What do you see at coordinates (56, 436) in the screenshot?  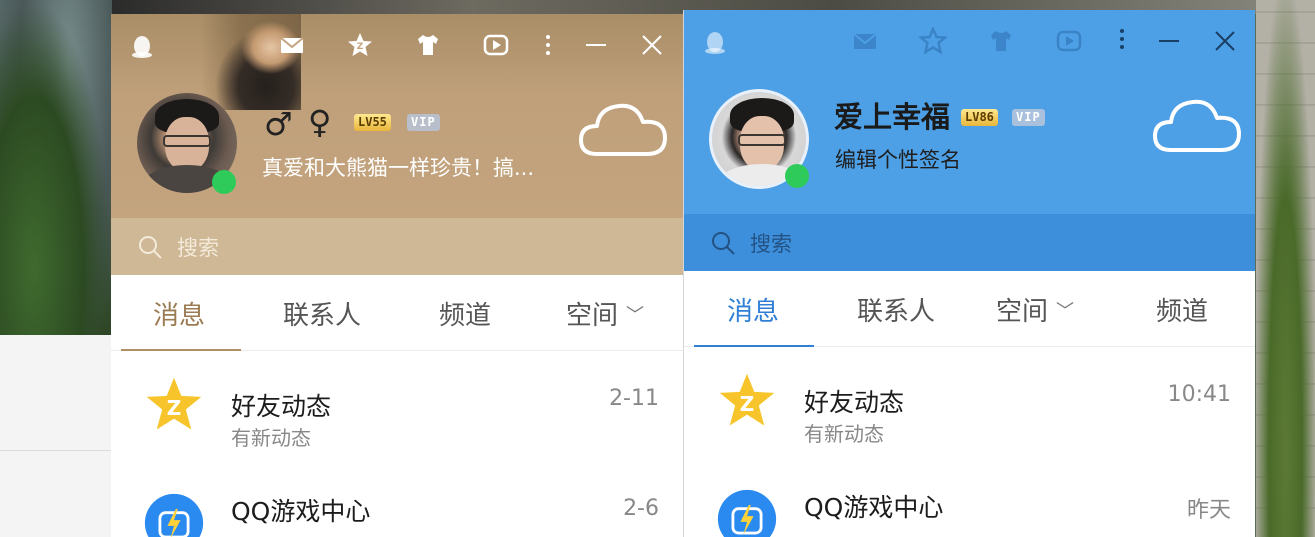 I see `background-window-fragment` at bounding box center [56, 436].